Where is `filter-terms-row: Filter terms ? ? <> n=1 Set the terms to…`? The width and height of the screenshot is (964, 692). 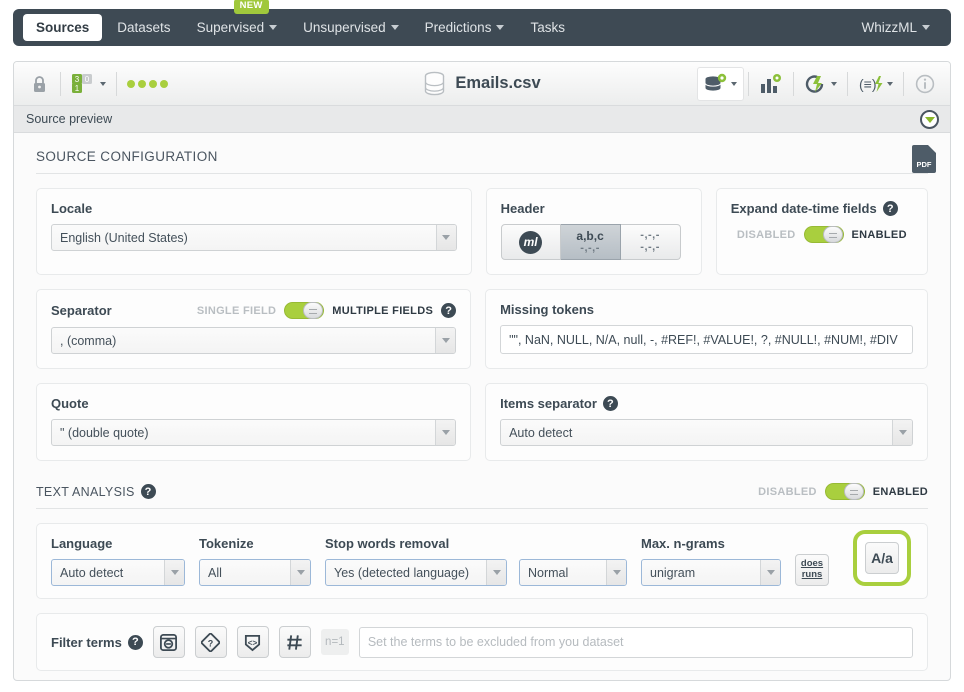 filter-terms-row: Filter terms ? ? <> n=1 Set the terms to… is located at coordinates (482, 642).